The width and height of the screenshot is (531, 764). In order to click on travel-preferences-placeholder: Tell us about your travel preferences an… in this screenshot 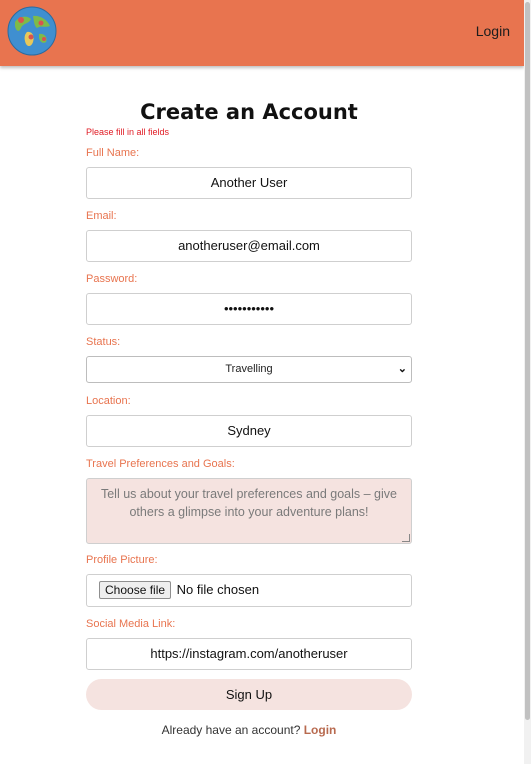, I will do `click(248, 503)`.